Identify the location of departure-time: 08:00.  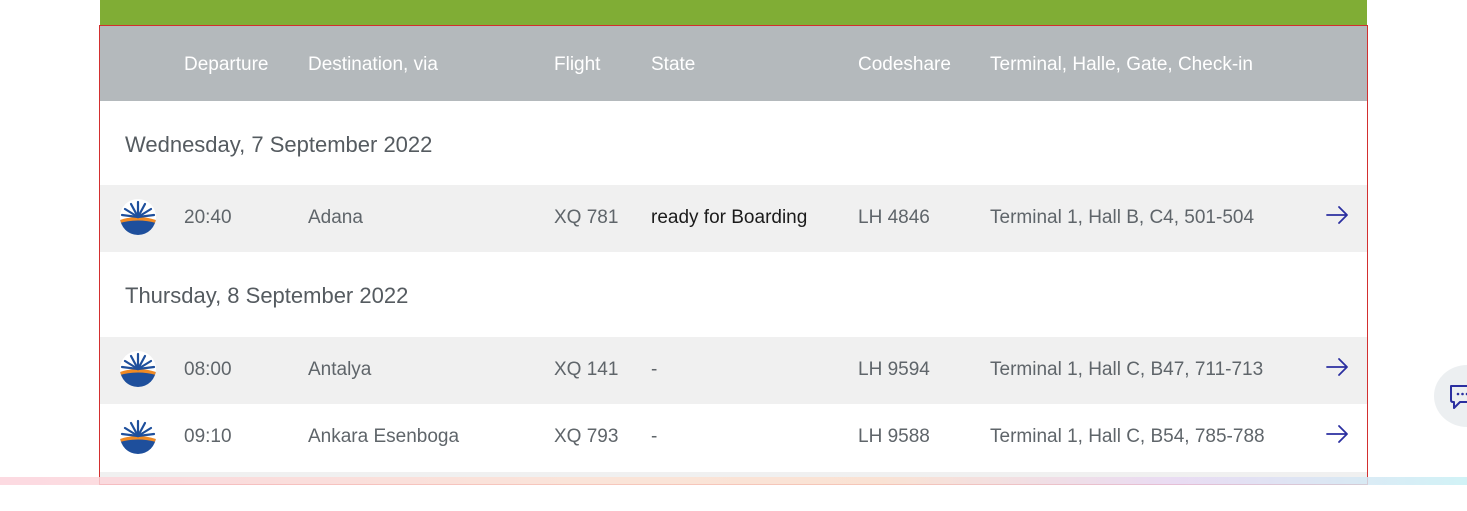
(208, 369).